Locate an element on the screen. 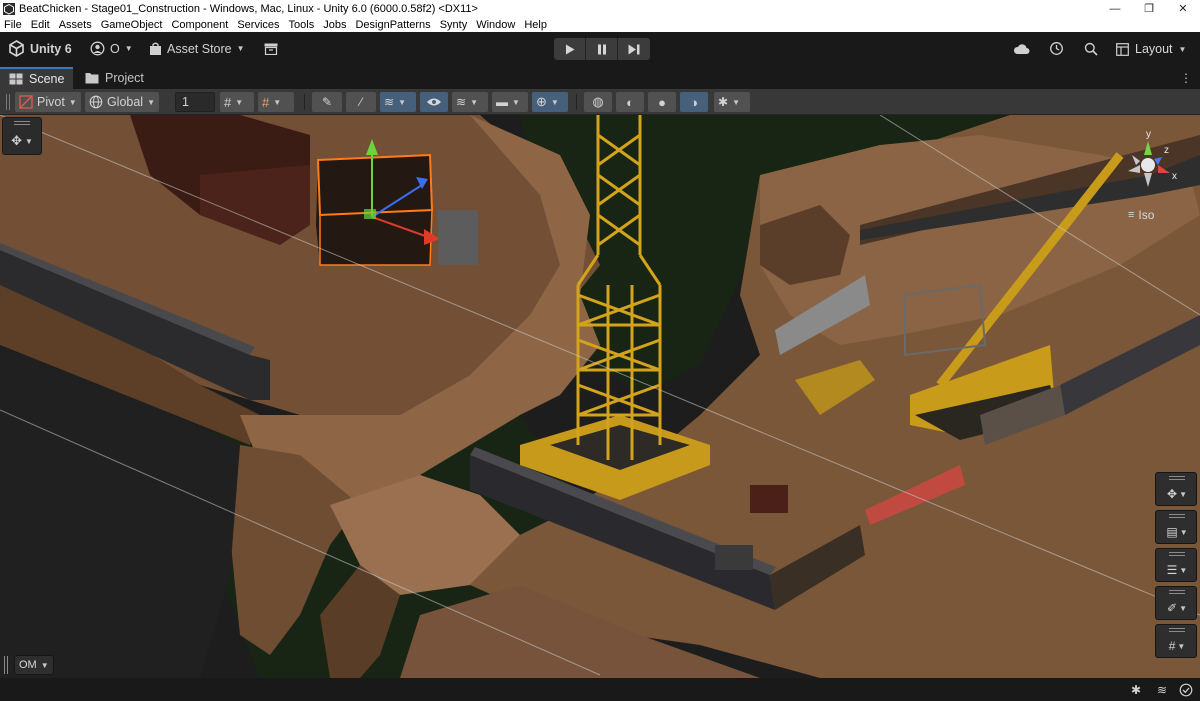 Image resolution: width=1200 pixels, height=701 pixels. shading-wireframe-button: ◍ is located at coordinates (598, 102).